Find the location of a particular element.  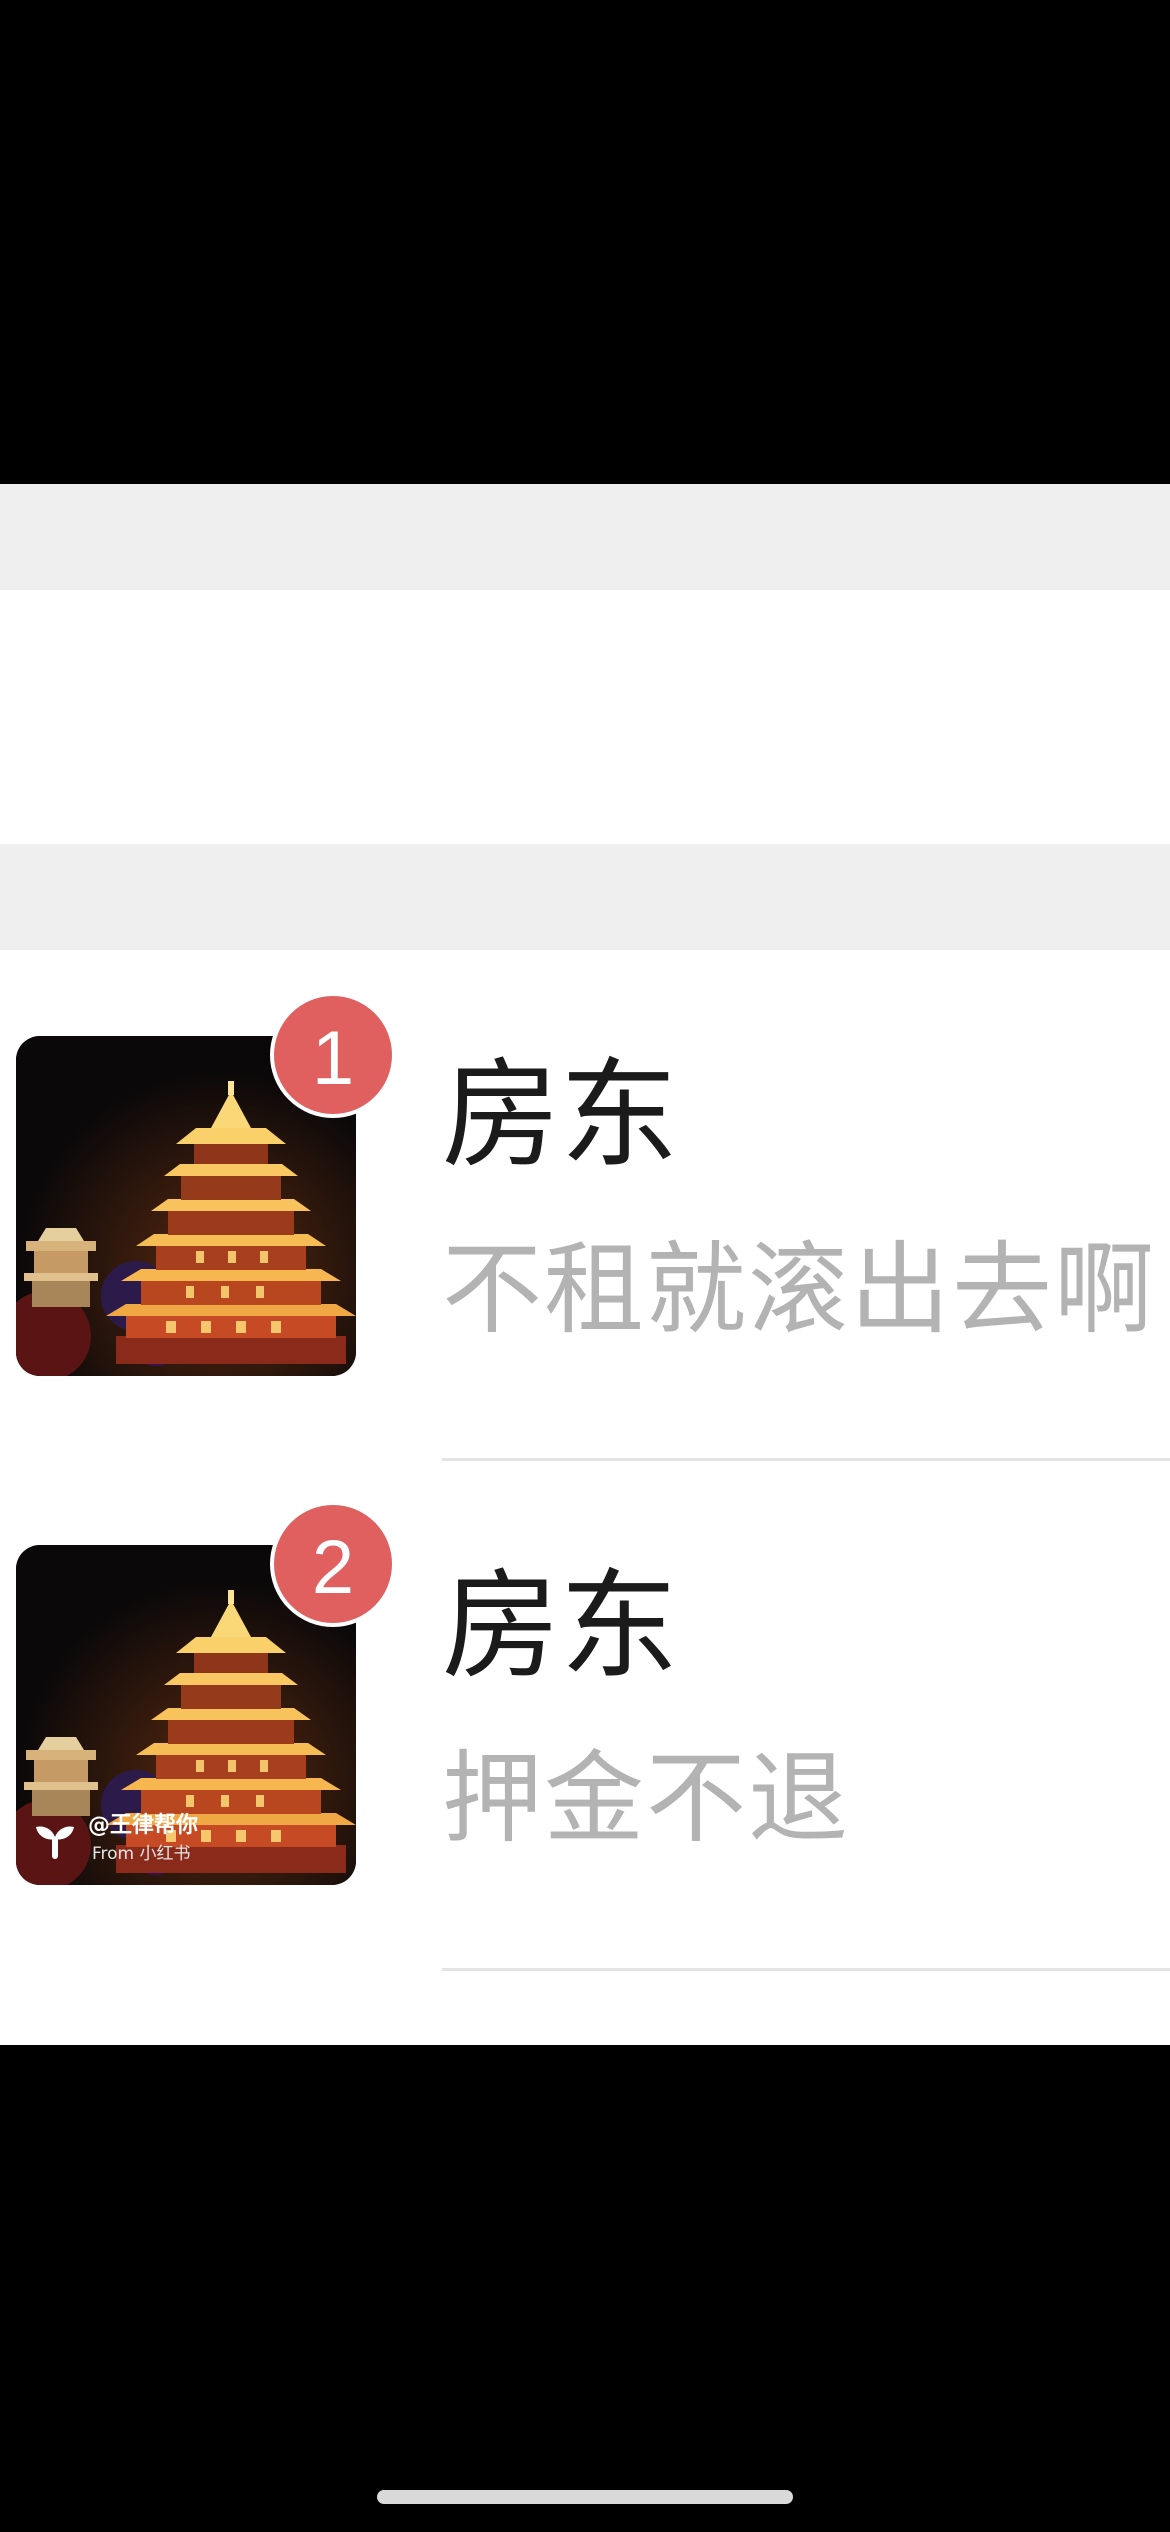

avatar-container: @王律帮你 From 小红书 2 is located at coordinates (206, 1693).